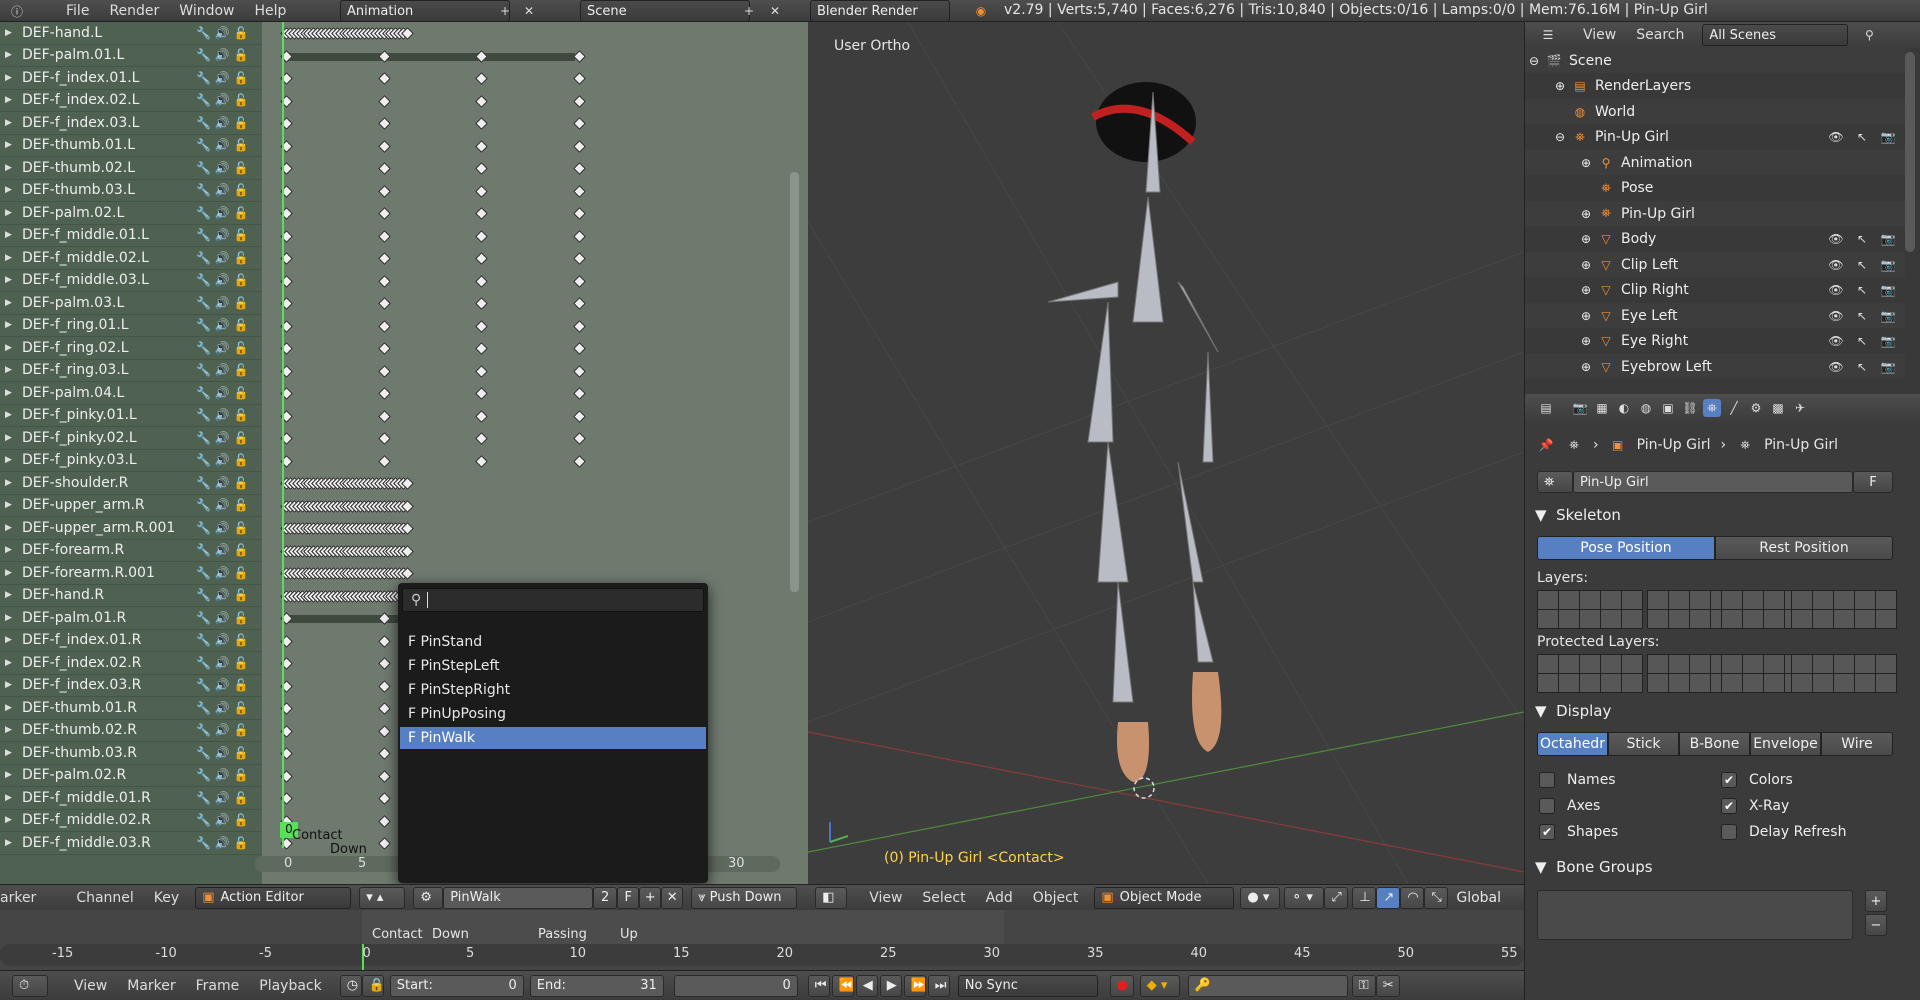  Describe the element at coordinates (397, 934) in the screenshot. I see `timeline-marker-contact: Contact` at that location.